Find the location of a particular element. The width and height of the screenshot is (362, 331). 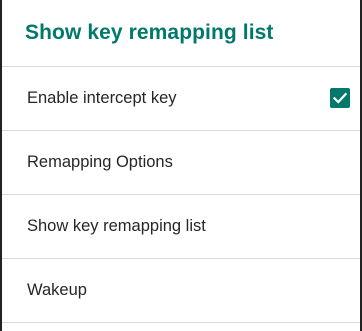

checkmark-icon is located at coordinates (340, 98).